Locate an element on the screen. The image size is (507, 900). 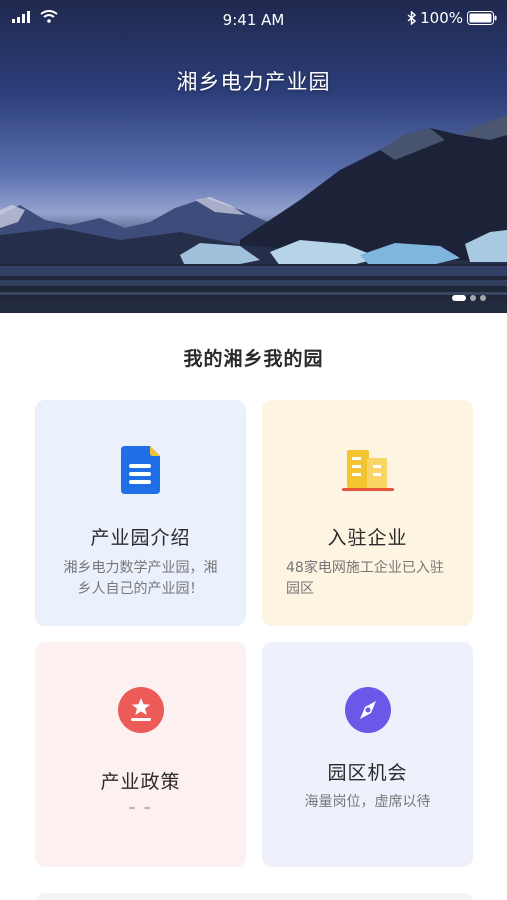
card-industry-policy: 产业政策 – – is located at coordinates (140, 754).